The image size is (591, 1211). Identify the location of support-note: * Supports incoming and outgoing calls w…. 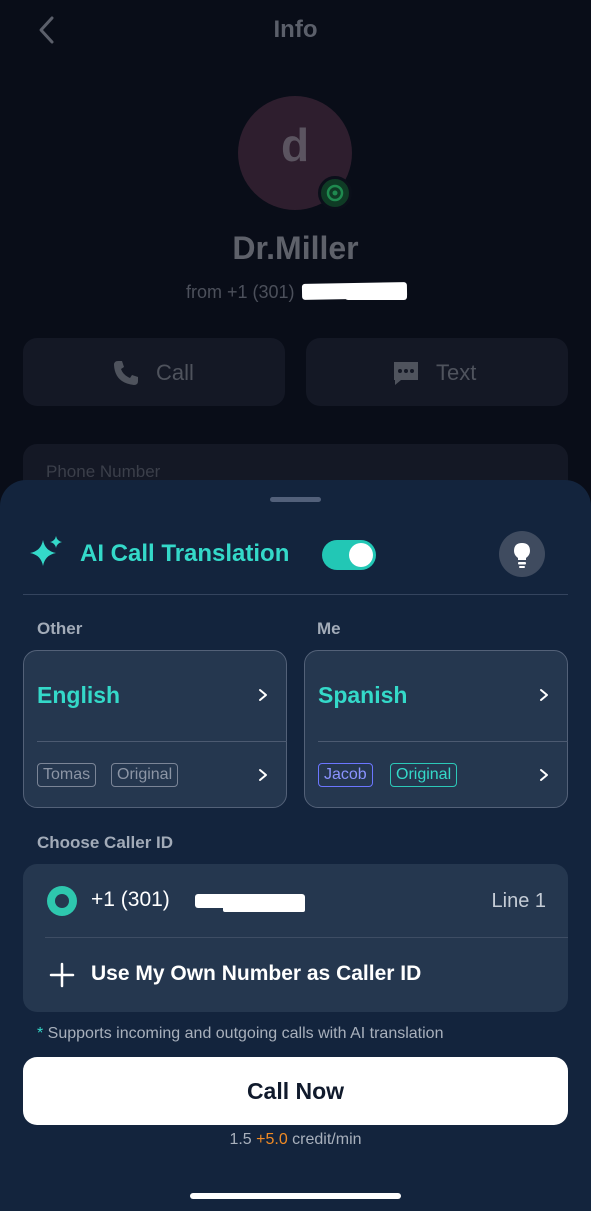
(240, 1034).